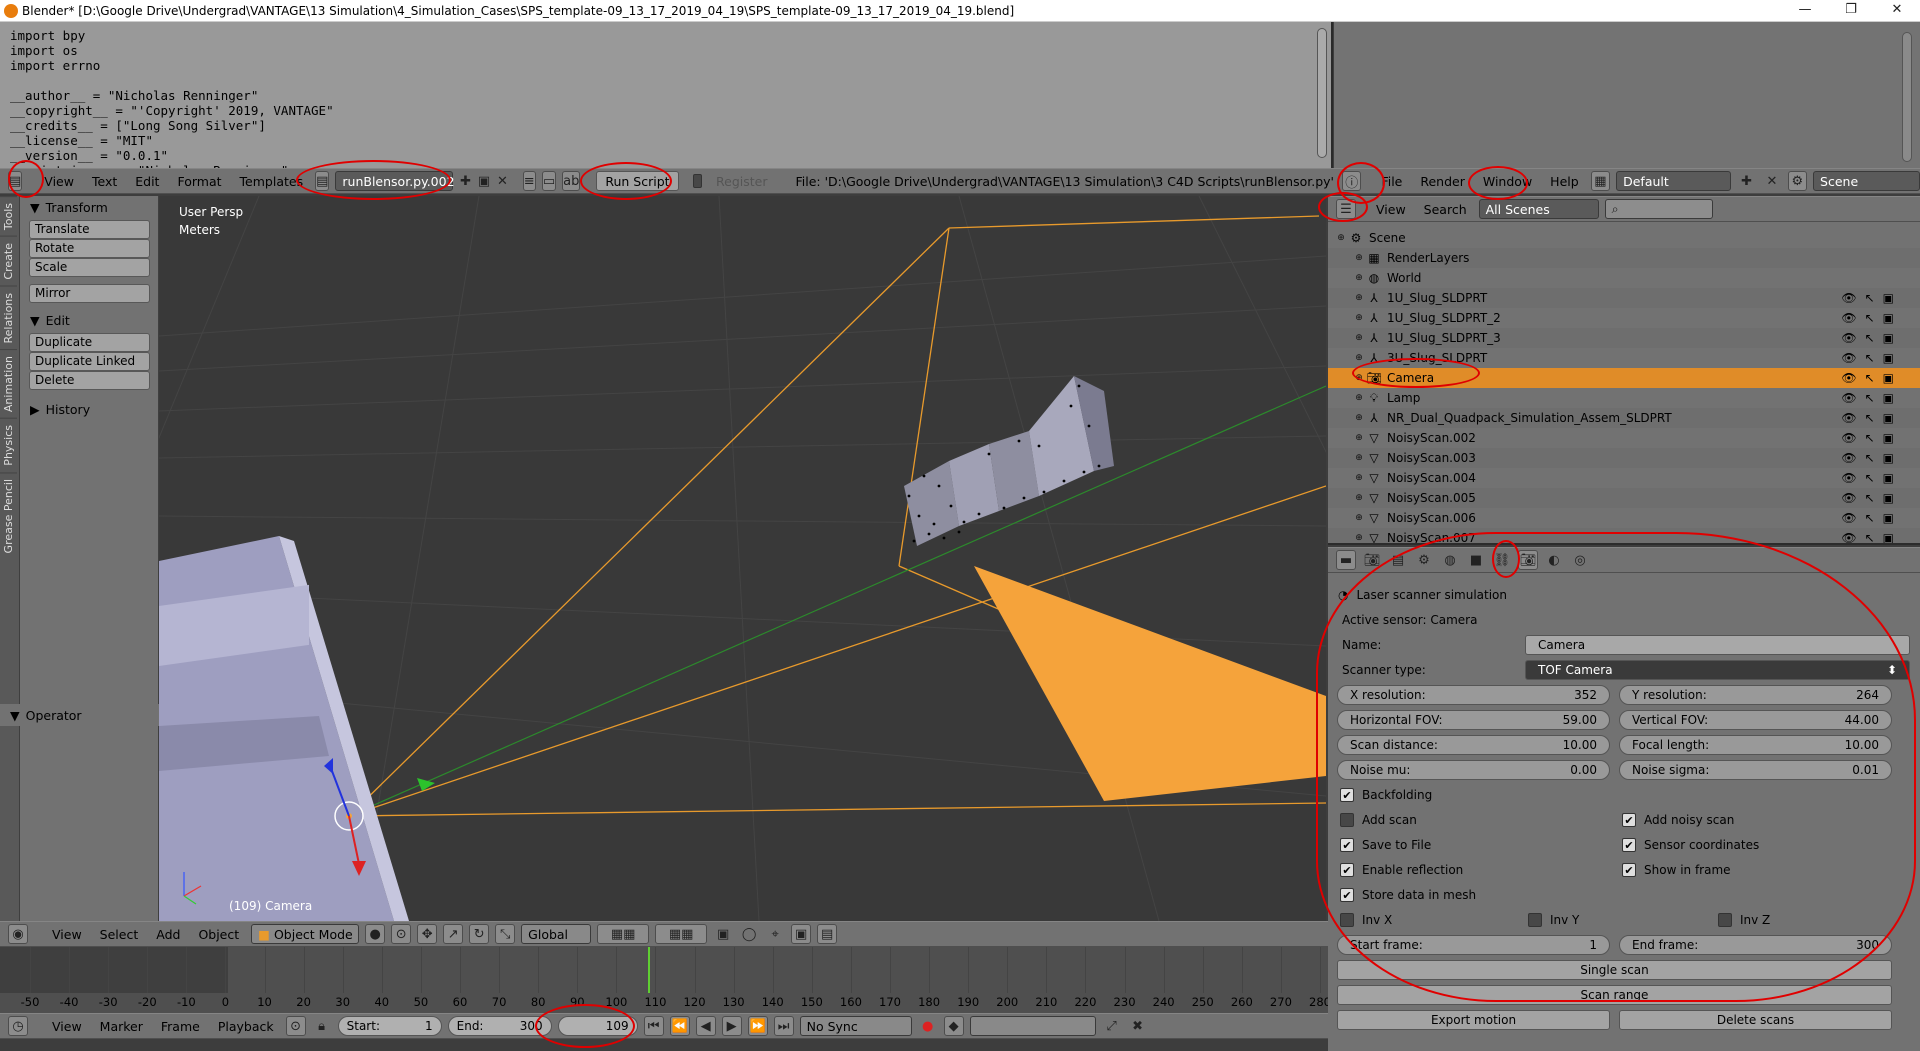 The height and width of the screenshot is (1051, 1920). I want to click on outliner-row: ⊕ ⅄ 3U_Slug_SLDPRT 👁︎↖▣, so click(1624, 358).